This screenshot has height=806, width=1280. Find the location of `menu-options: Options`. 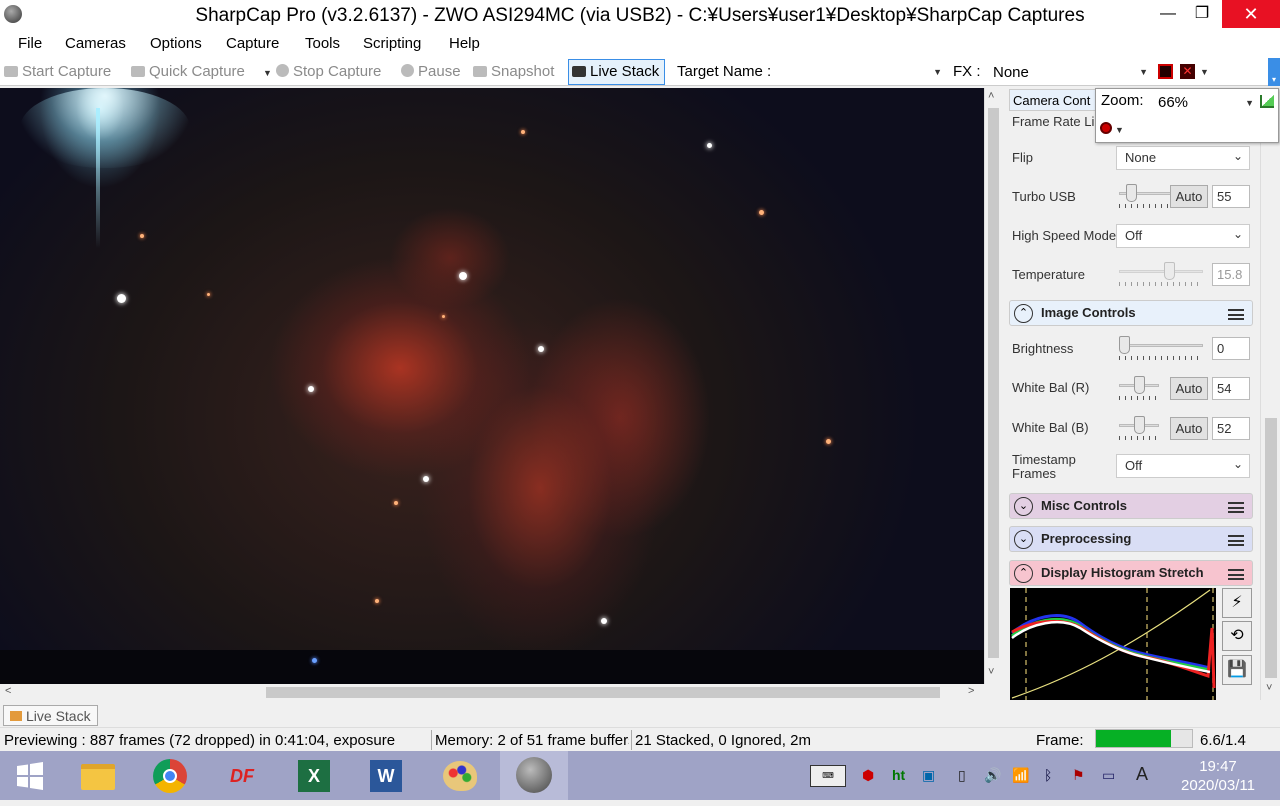

menu-options: Options is located at coordinates (176, 43).